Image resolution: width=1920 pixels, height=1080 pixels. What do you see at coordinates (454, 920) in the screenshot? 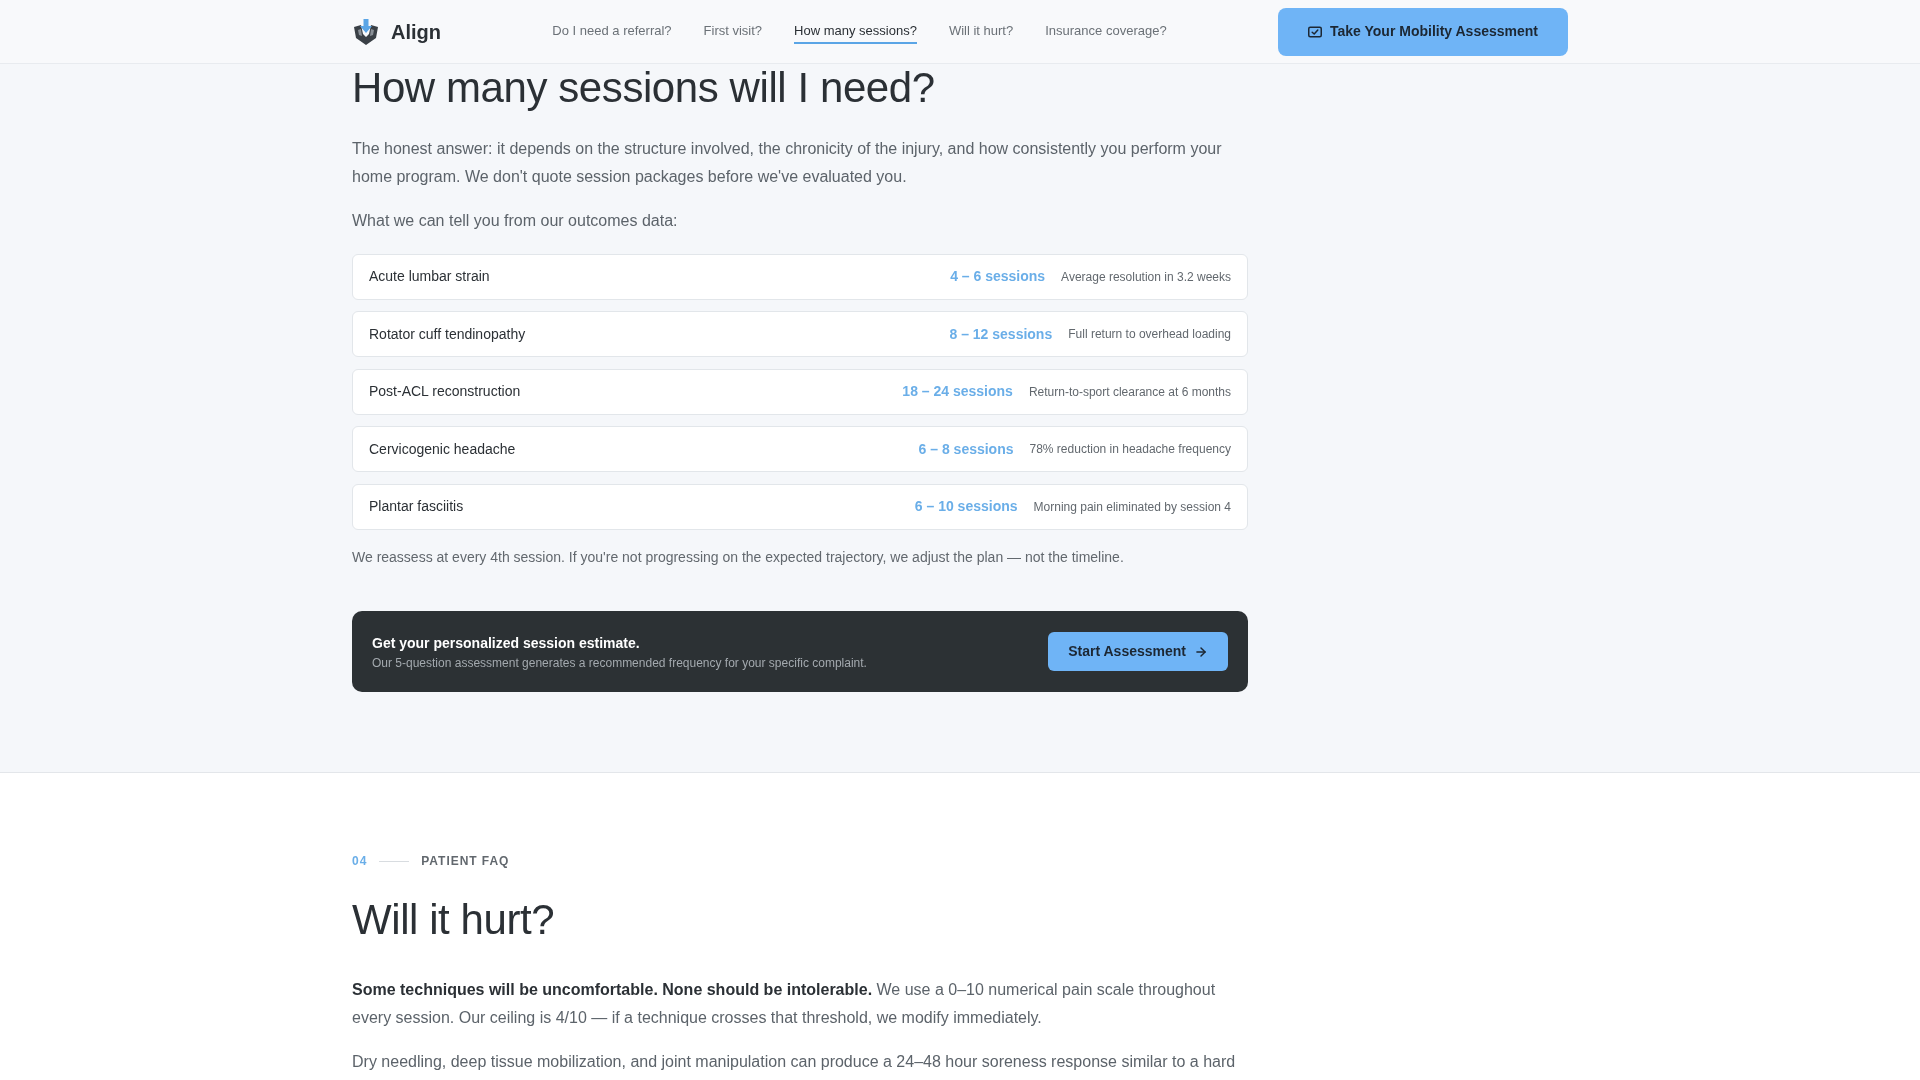
I see `section-heading: Will it hurt?` at bounding box center [454, 920].